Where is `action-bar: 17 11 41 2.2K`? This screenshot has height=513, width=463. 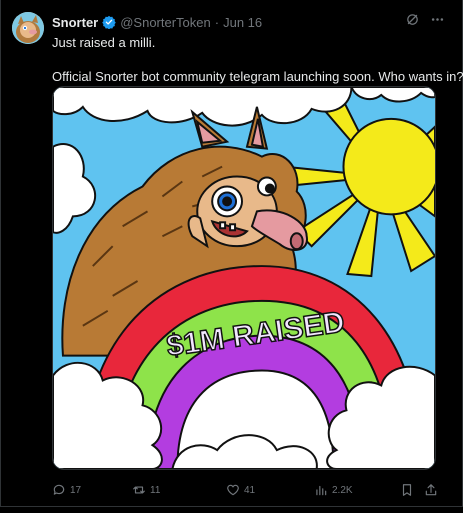
action-bar: 17 11 41 2.2K is located at coordinates (248, 490).